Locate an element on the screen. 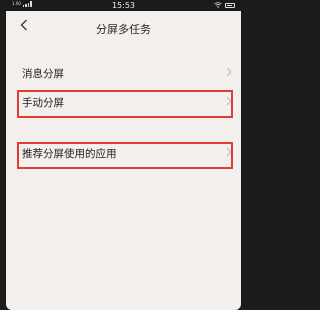 The height and width of the screenshot is (310, 320). setting-item-label: 推荐分屏使用的应用 is located at coordinates (69, 154).